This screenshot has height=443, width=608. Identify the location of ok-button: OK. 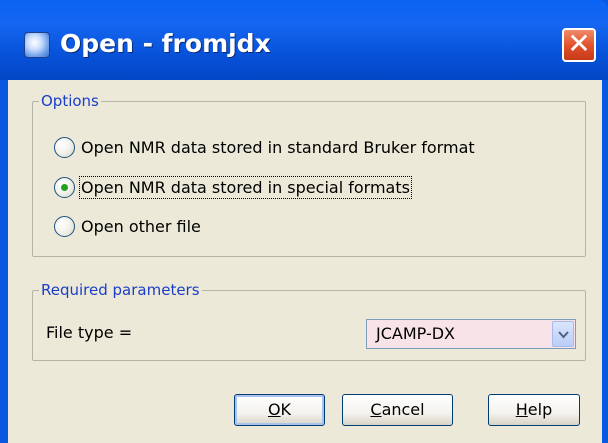
(279, 410).